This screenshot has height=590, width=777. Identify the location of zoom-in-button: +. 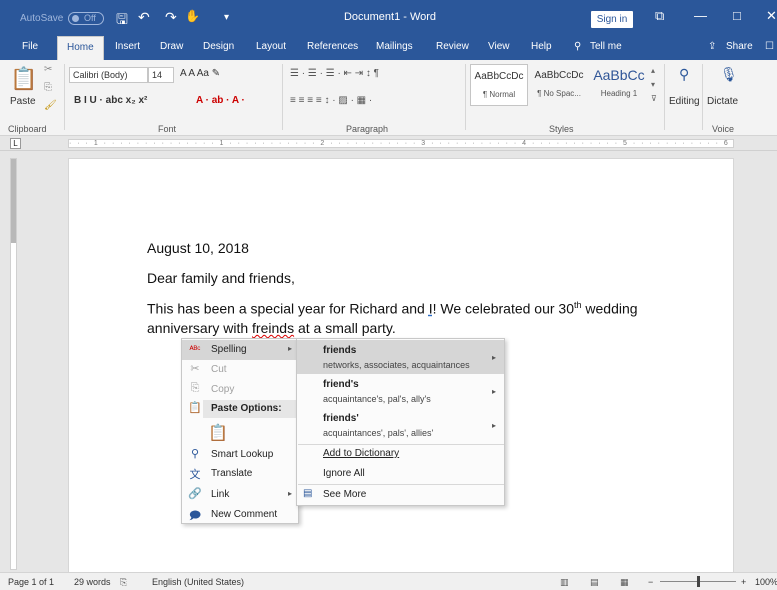
(743, 582).